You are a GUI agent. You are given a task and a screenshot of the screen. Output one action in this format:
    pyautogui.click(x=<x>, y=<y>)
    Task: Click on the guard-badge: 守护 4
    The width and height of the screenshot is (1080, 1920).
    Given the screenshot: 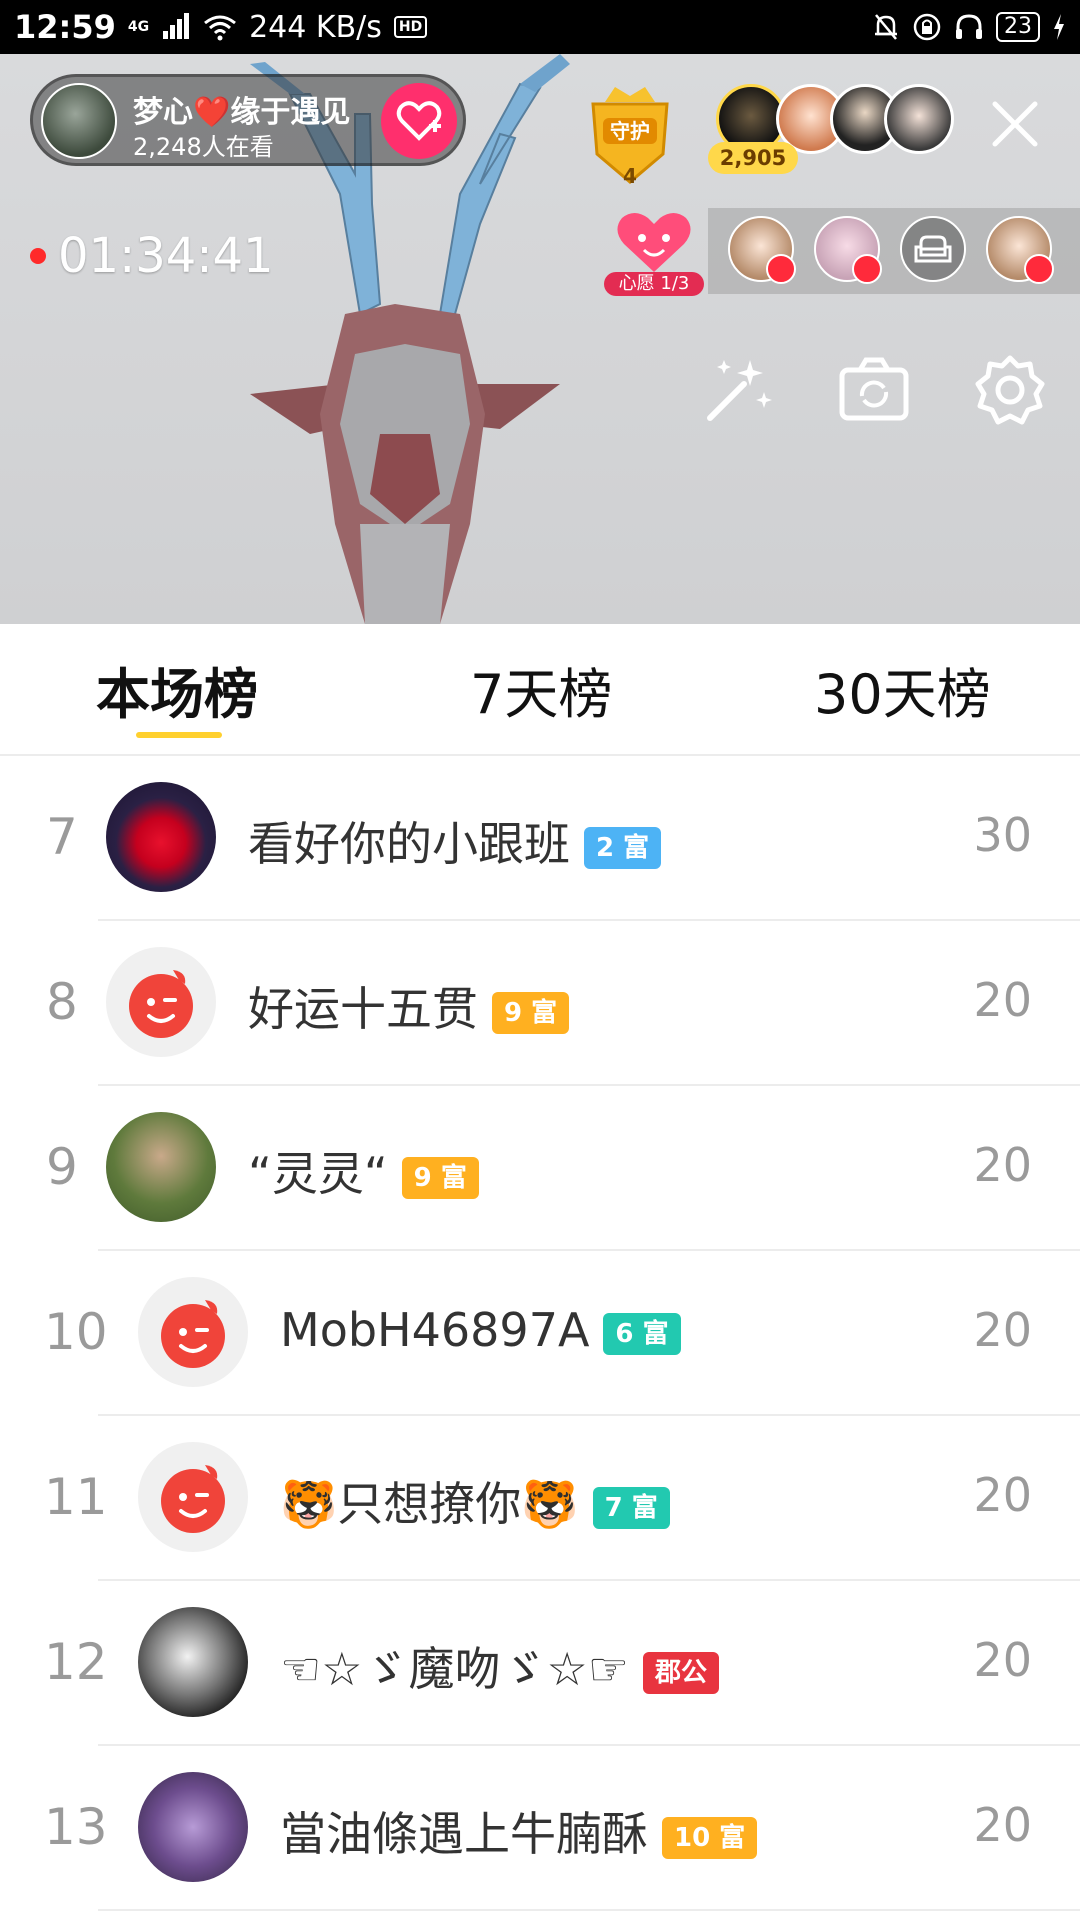 What is the action you would take?
    pyautogui.click(x=630, y=137)
    